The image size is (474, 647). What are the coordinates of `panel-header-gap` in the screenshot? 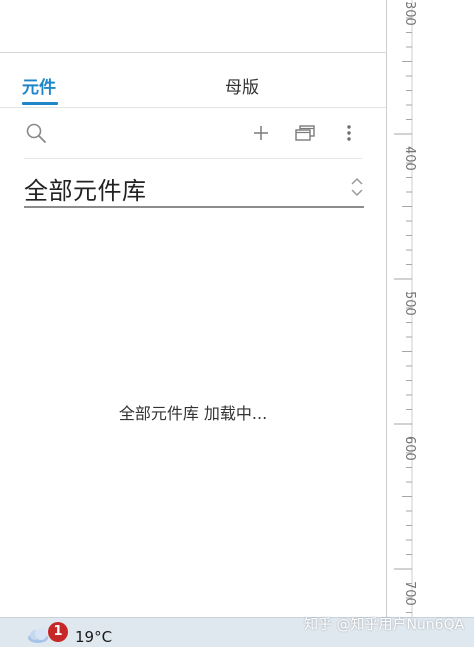 It's located at (193, 26).